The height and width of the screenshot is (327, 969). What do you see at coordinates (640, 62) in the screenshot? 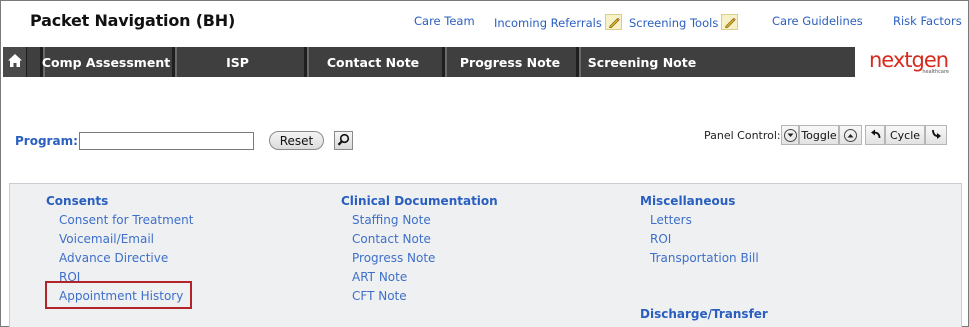
I see `tab-screening-note: Screening Note` at bounding box center [640, 62].